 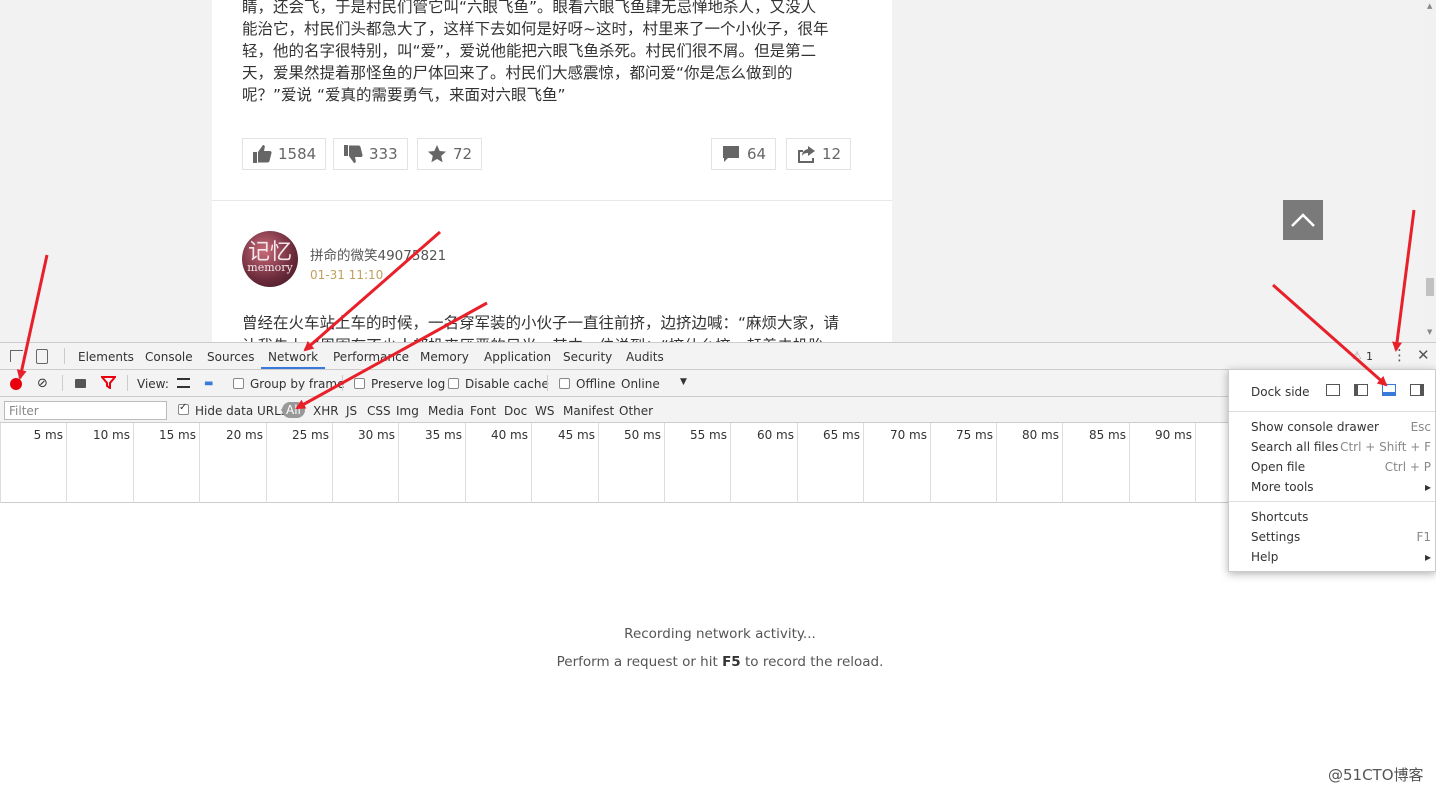 I want to click on dislike-count: 333, so click(x=383, y=154).